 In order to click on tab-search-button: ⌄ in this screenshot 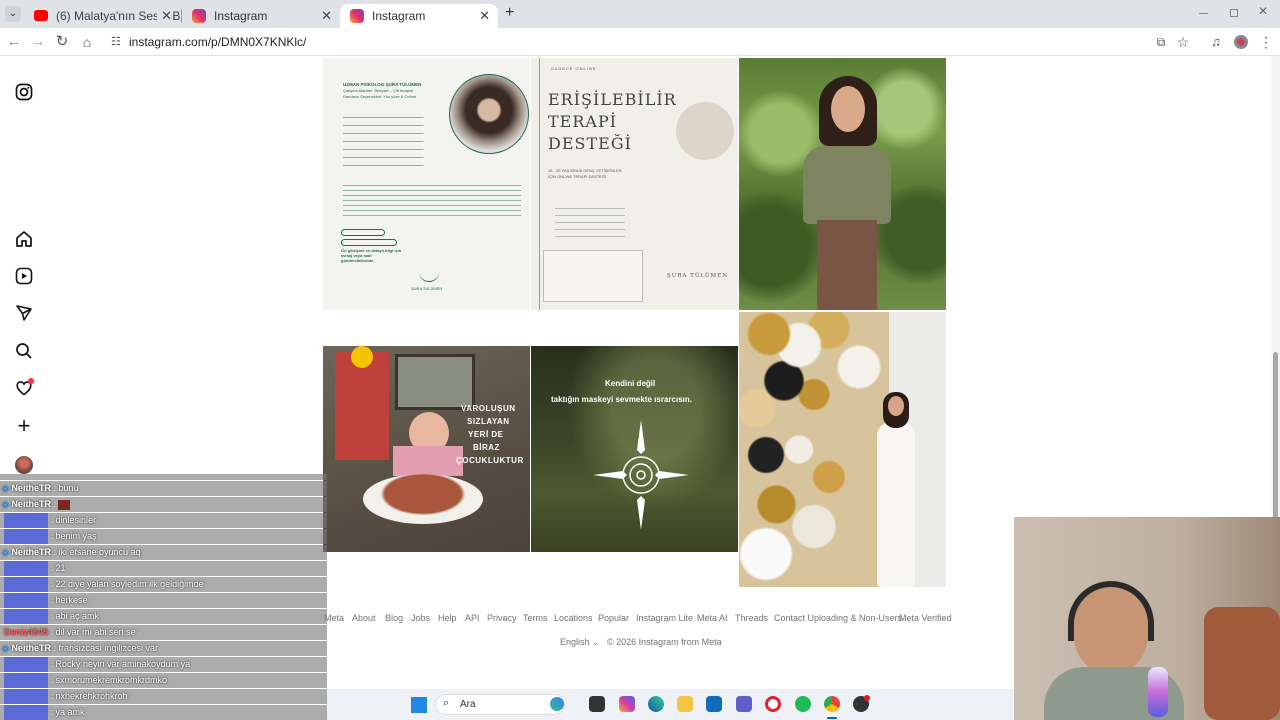, I will do `click(13, 14)`.